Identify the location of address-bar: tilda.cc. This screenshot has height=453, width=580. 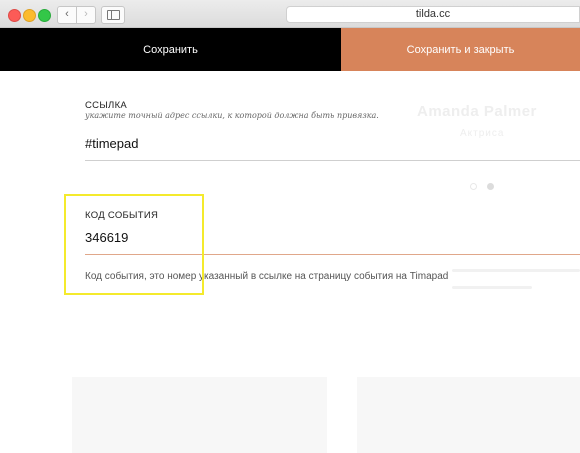
(433, 14).